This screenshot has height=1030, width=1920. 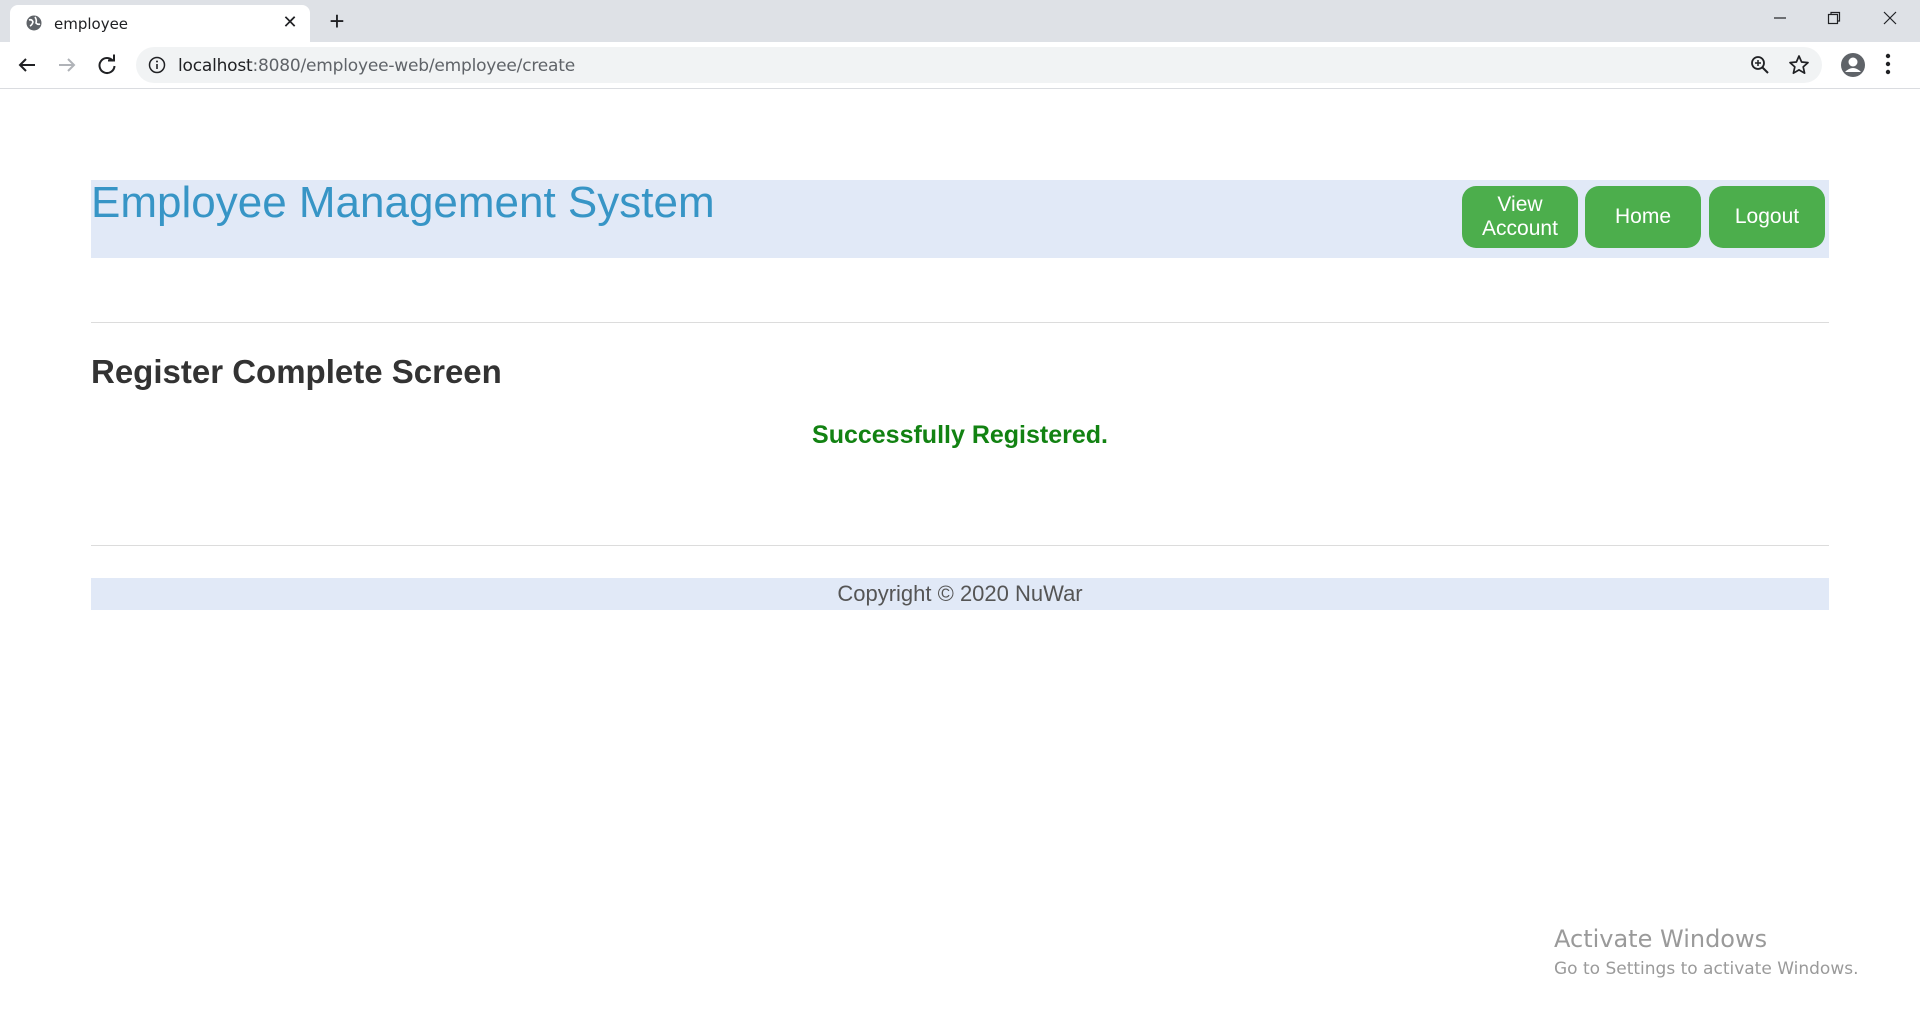 I want to click on info-icon, so click(x=157, y=67).